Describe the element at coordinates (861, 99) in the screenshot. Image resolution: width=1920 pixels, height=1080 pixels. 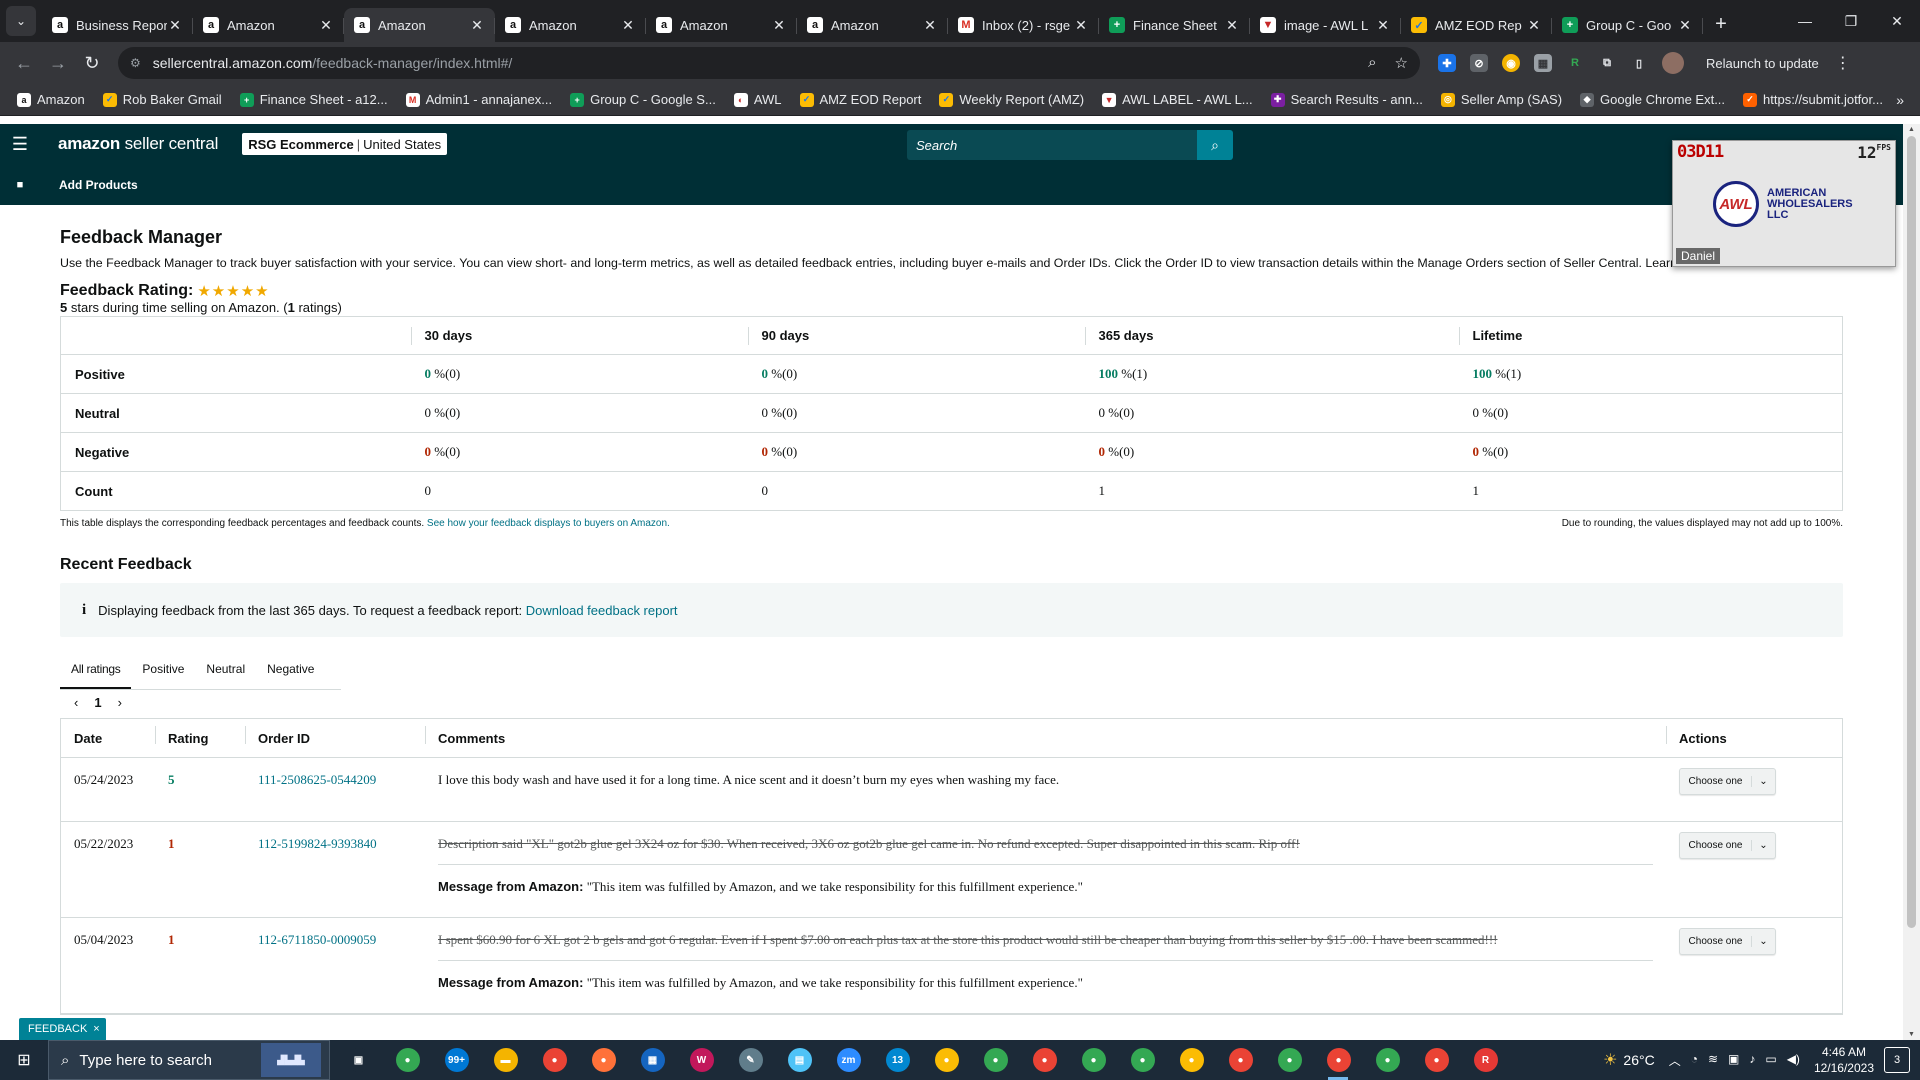
I see `bookmark-item: ✓ AMZ EOD Report` at that location.